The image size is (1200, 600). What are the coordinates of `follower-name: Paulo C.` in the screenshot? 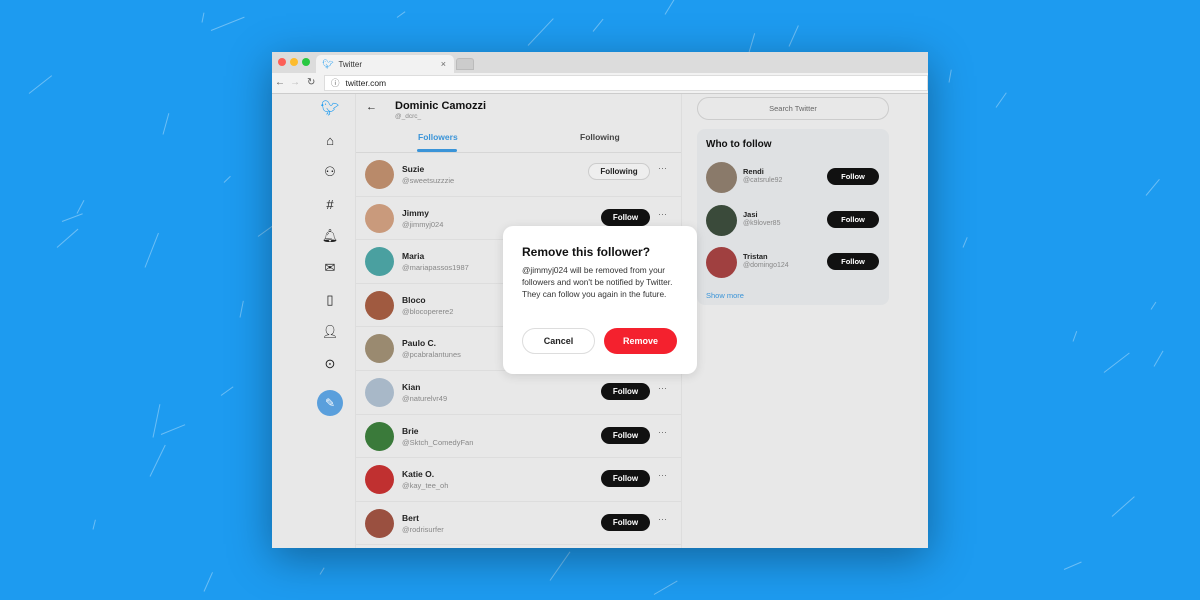 It's located at (419, 343).